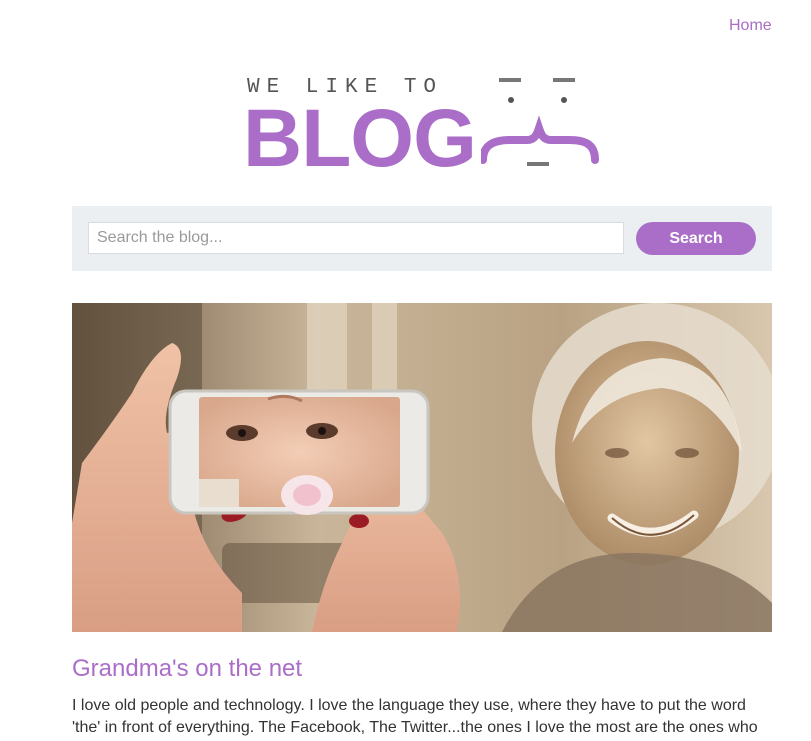 The width and height of the screenshot is (811, 741). What do you see at coordinates (540, 122) in the screenshot?
I see `curly-brace-face-icon` at bounding box center [540, 122].